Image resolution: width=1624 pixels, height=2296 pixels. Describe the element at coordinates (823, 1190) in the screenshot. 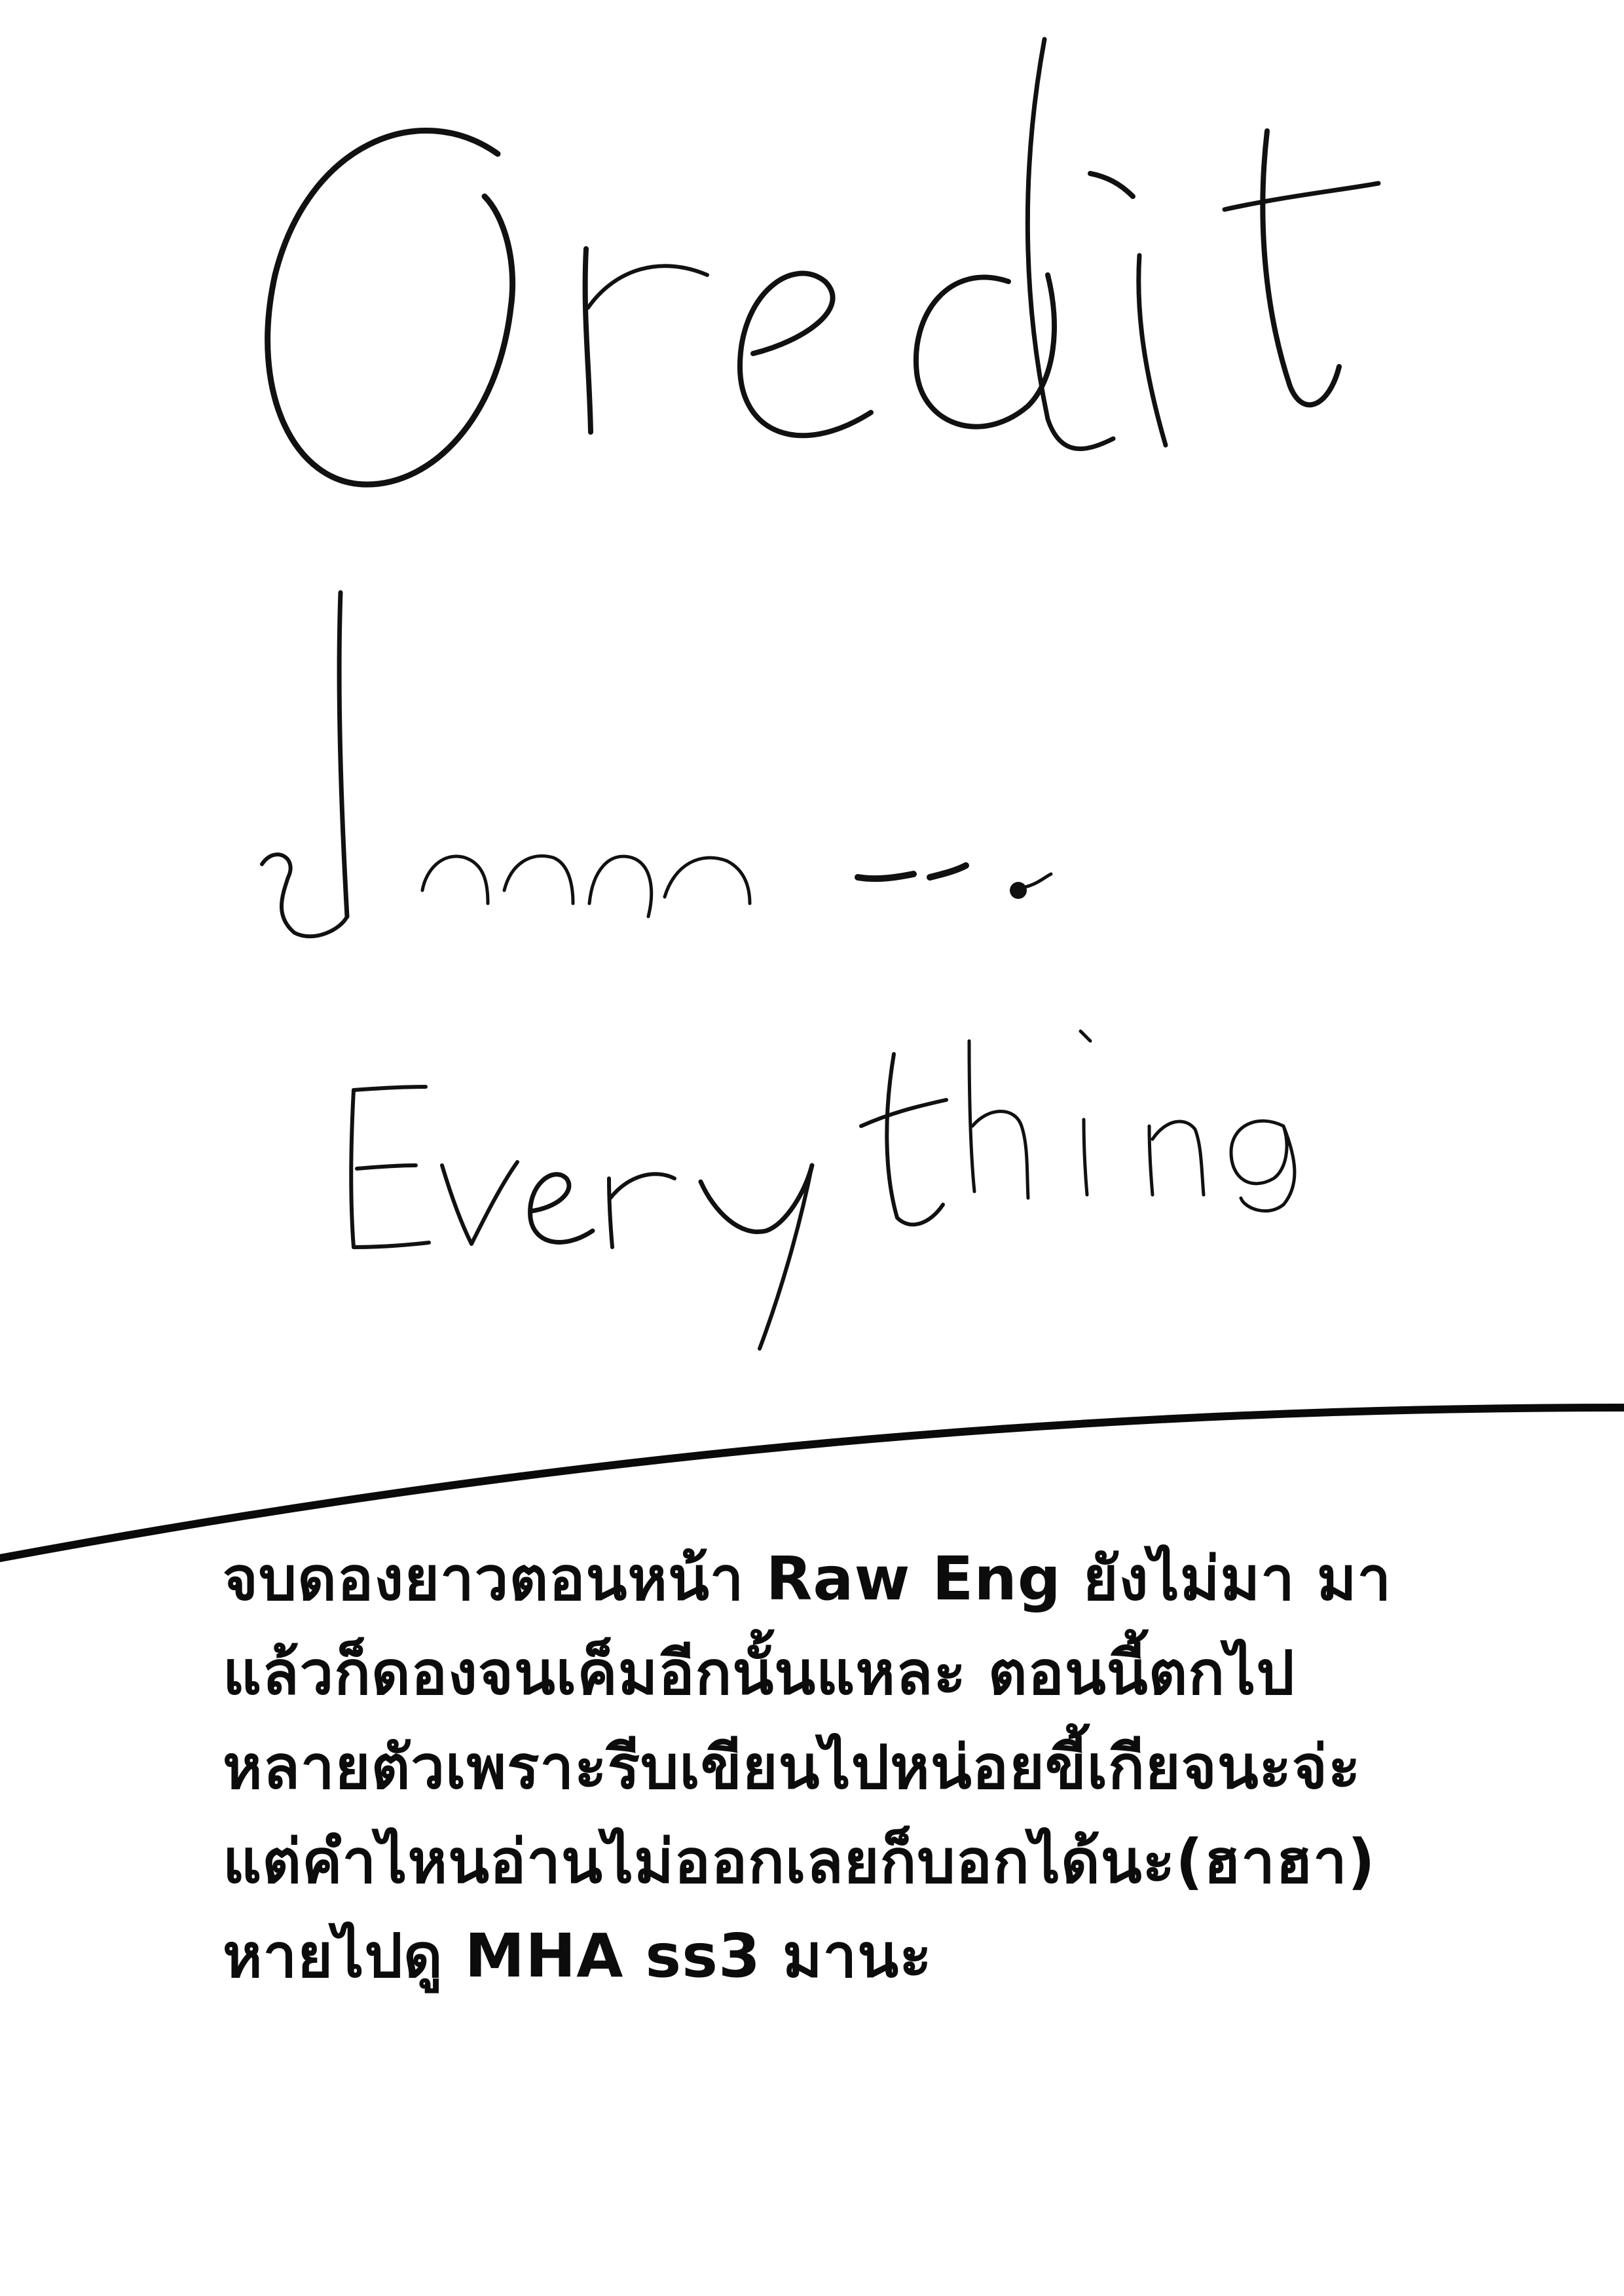

I see `handwritten-everything` at that location.